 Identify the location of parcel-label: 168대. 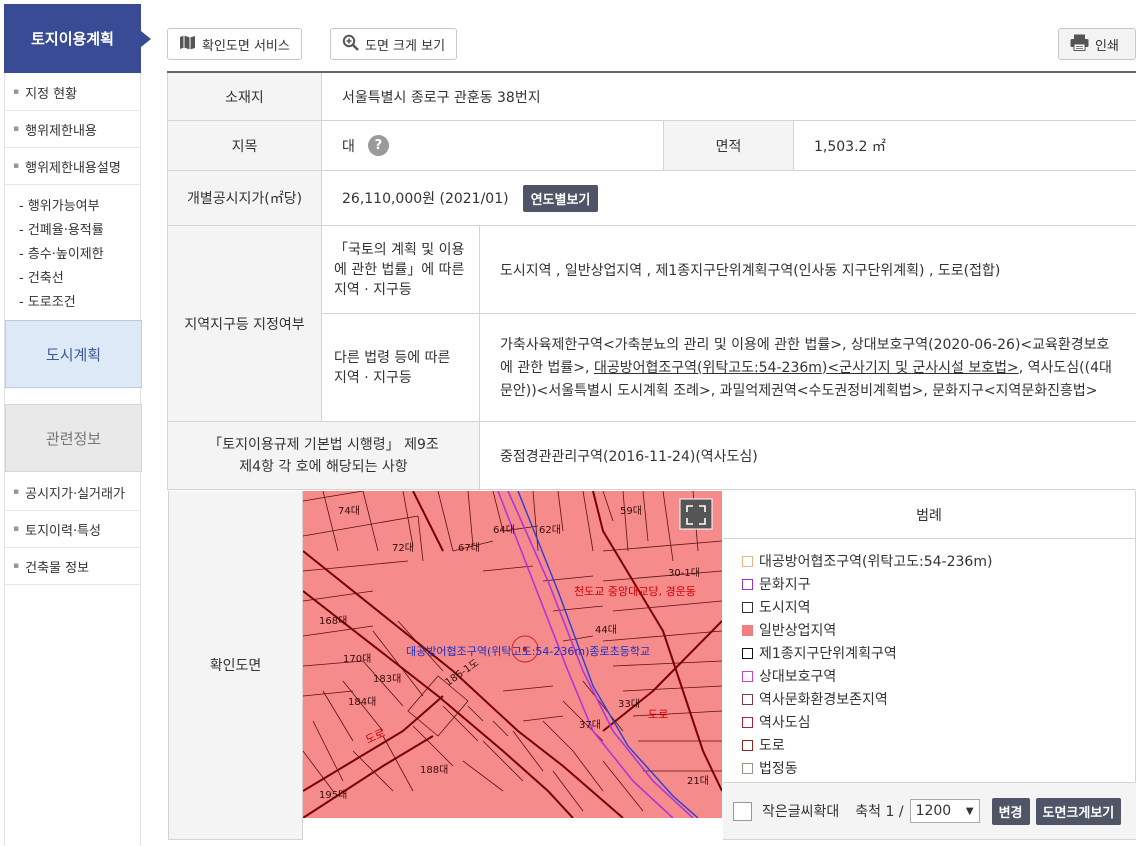
(333, 621).